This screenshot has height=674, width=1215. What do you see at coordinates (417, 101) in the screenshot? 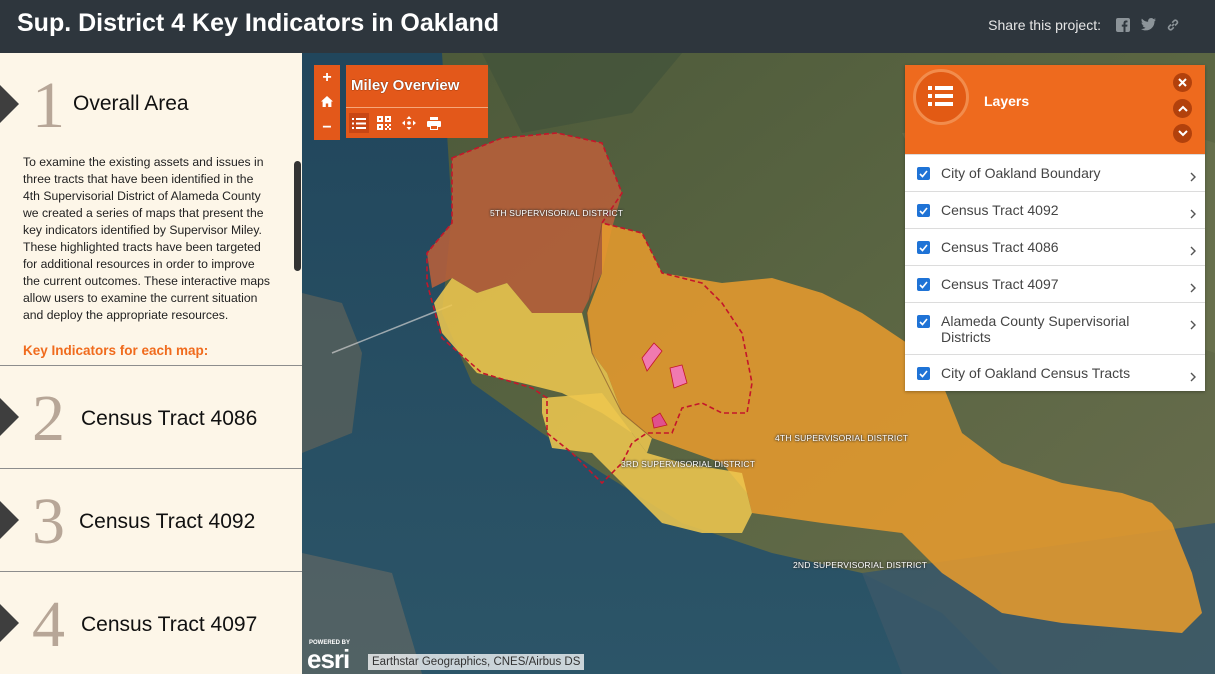
I see `map-title-panel: Miley Overview` at bounding box center [417, 101].